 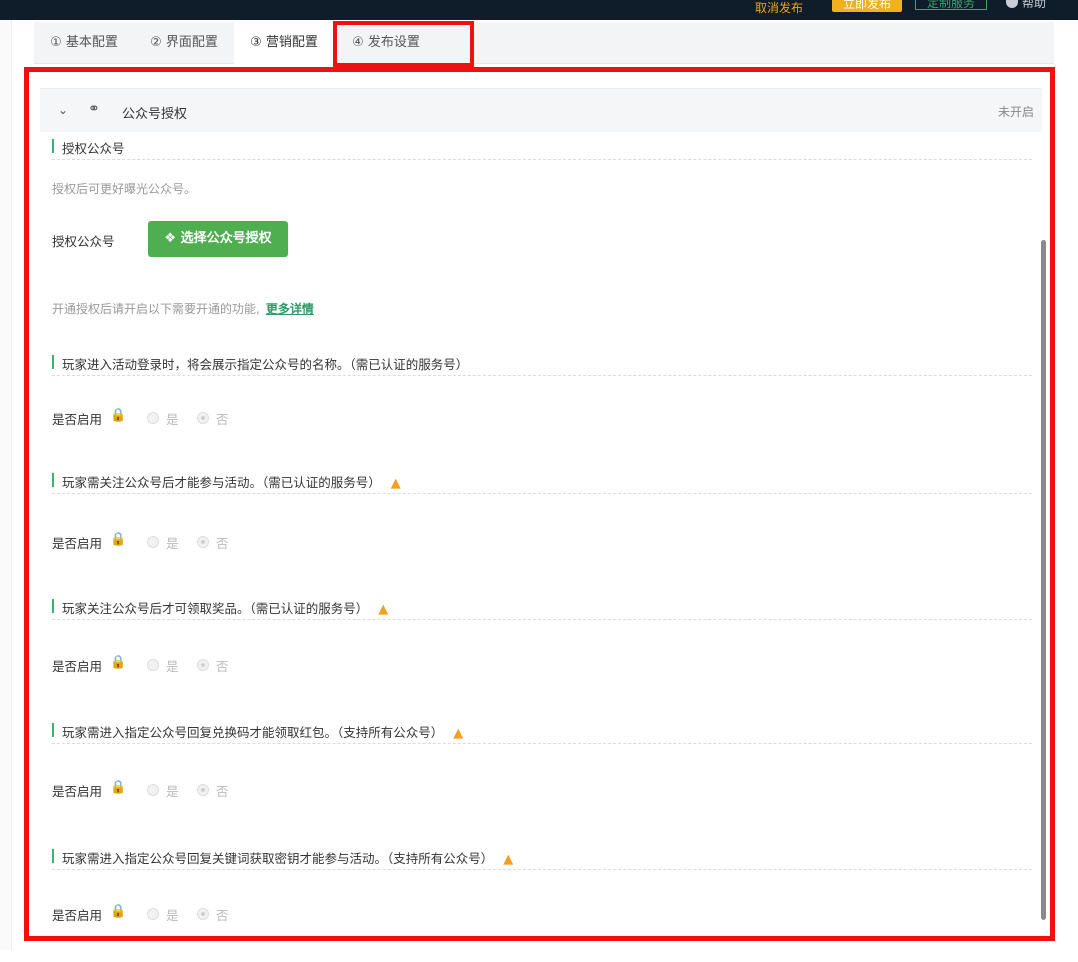 I want to click on feature-heading: 玩家需关注公众号后才能参与活动。（需已认证的服务号） ▲, so click(x=542, y=483).